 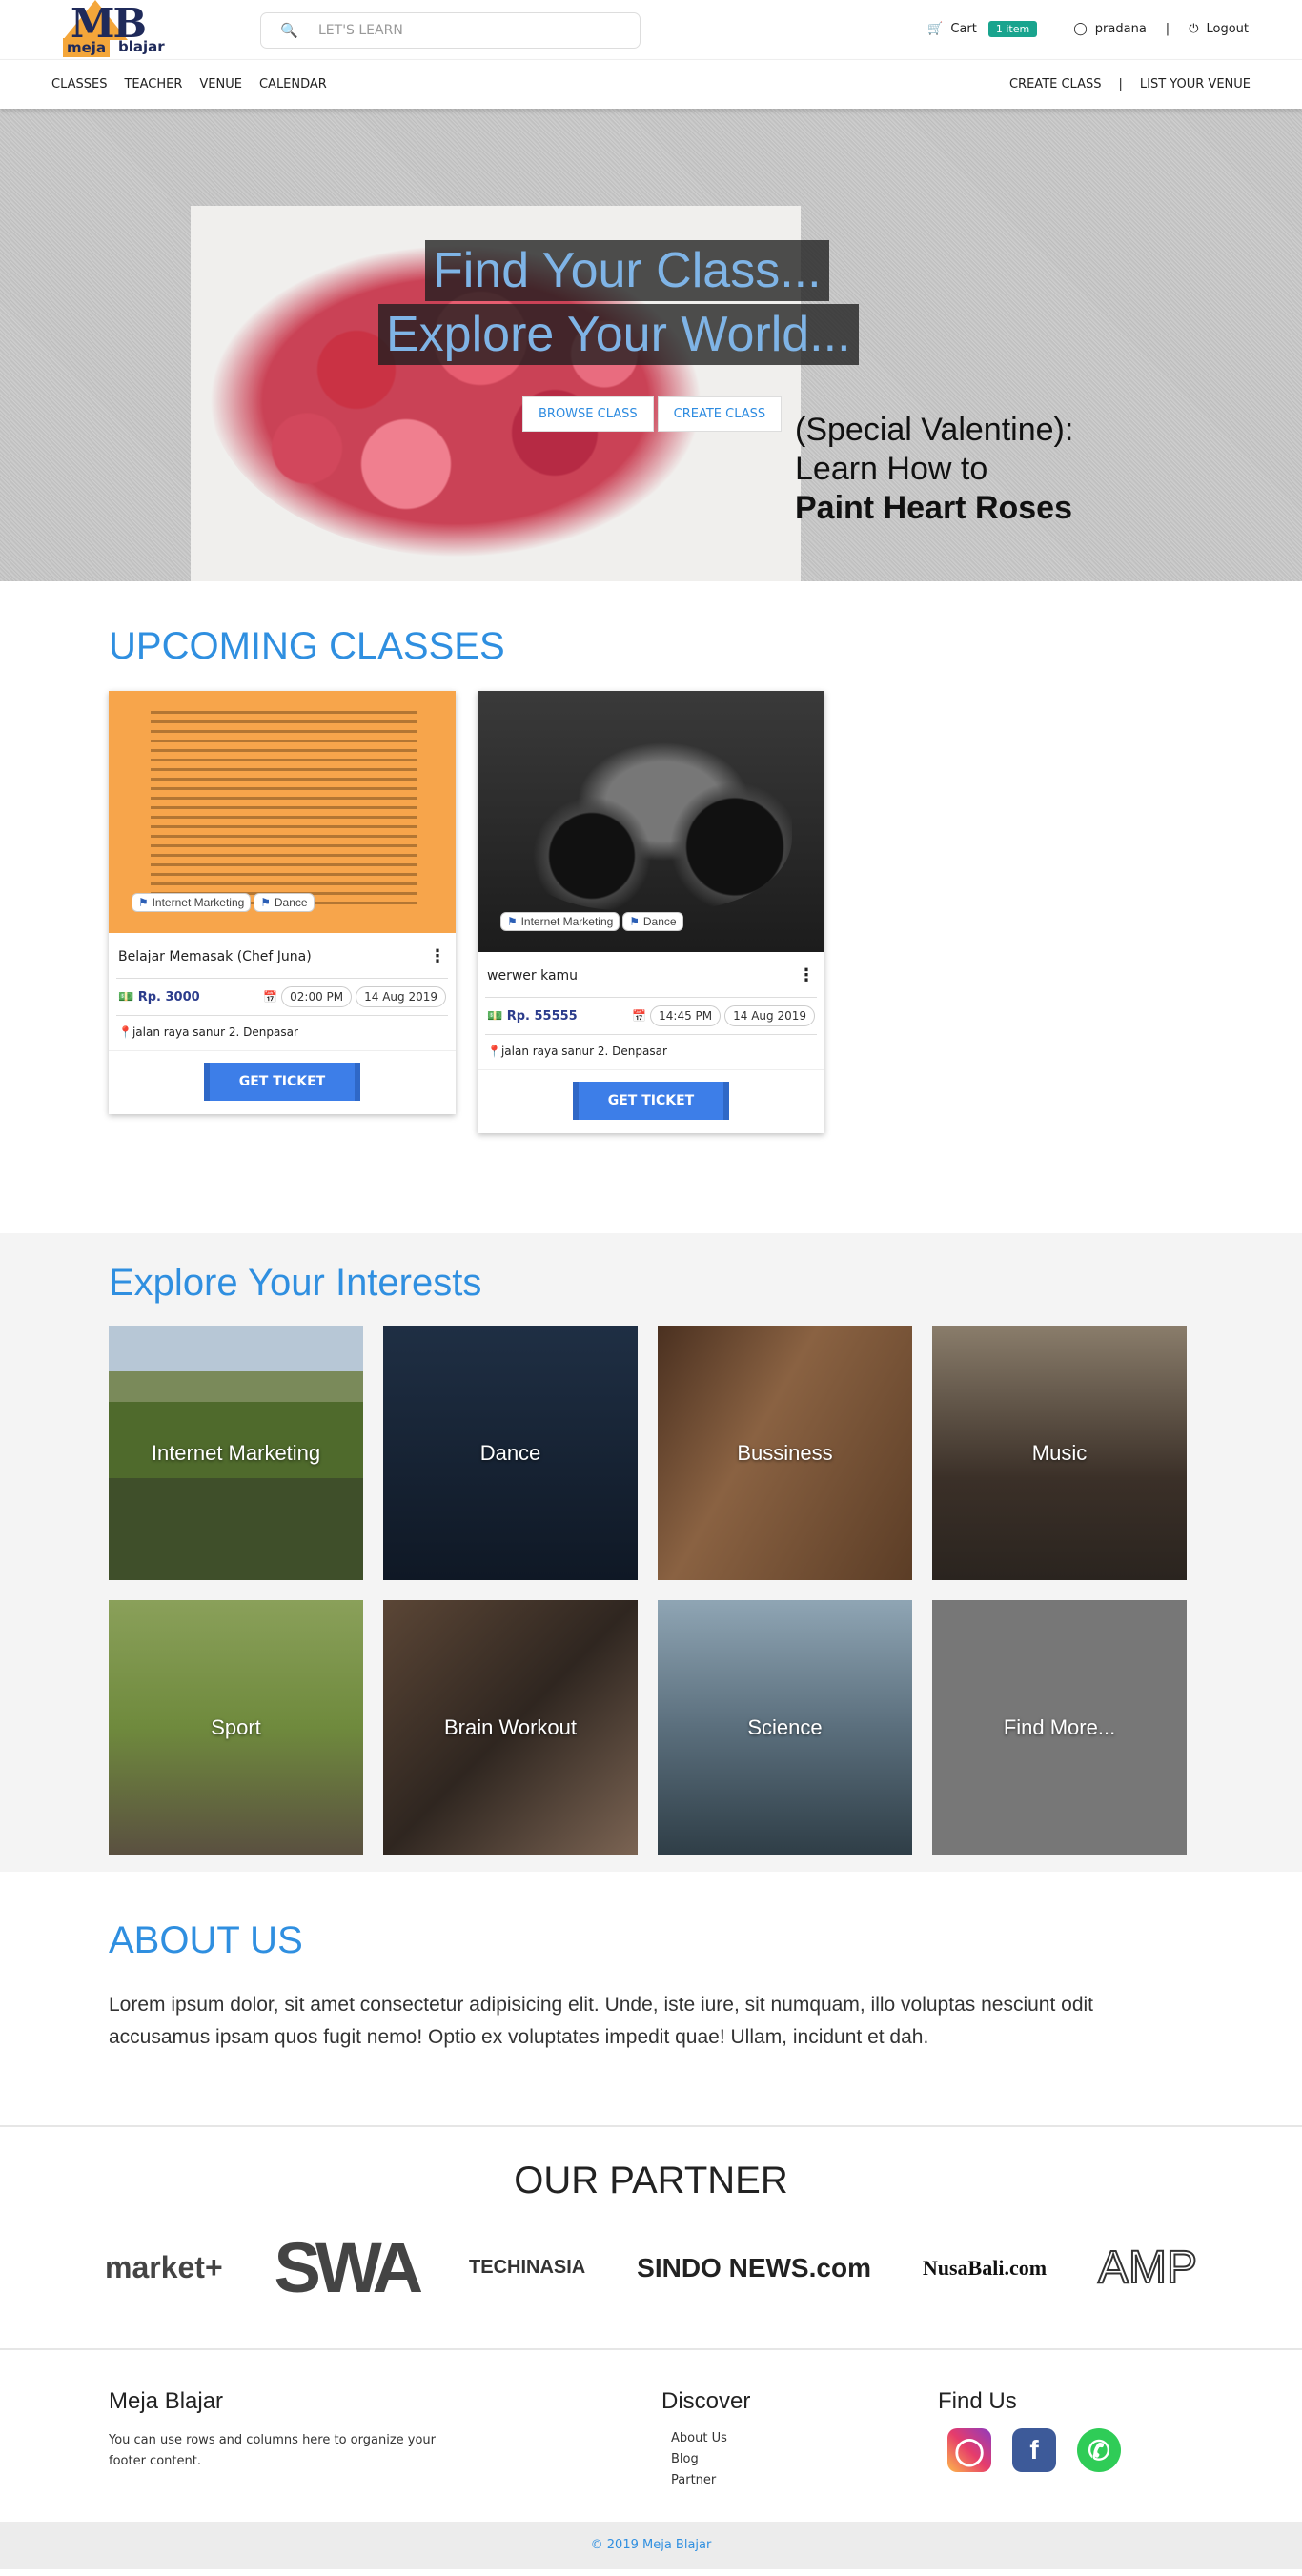 What do you see at coordinates (805, 2439) in the screenshot?
I see `footer-link-about: About Us` at bounding box center [805, 2439].